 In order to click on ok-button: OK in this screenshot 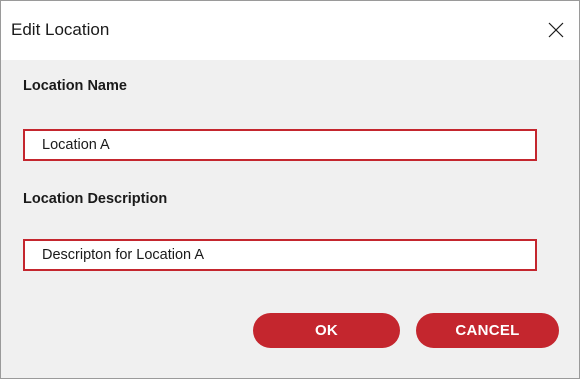, I will do `click(326, 330)`.